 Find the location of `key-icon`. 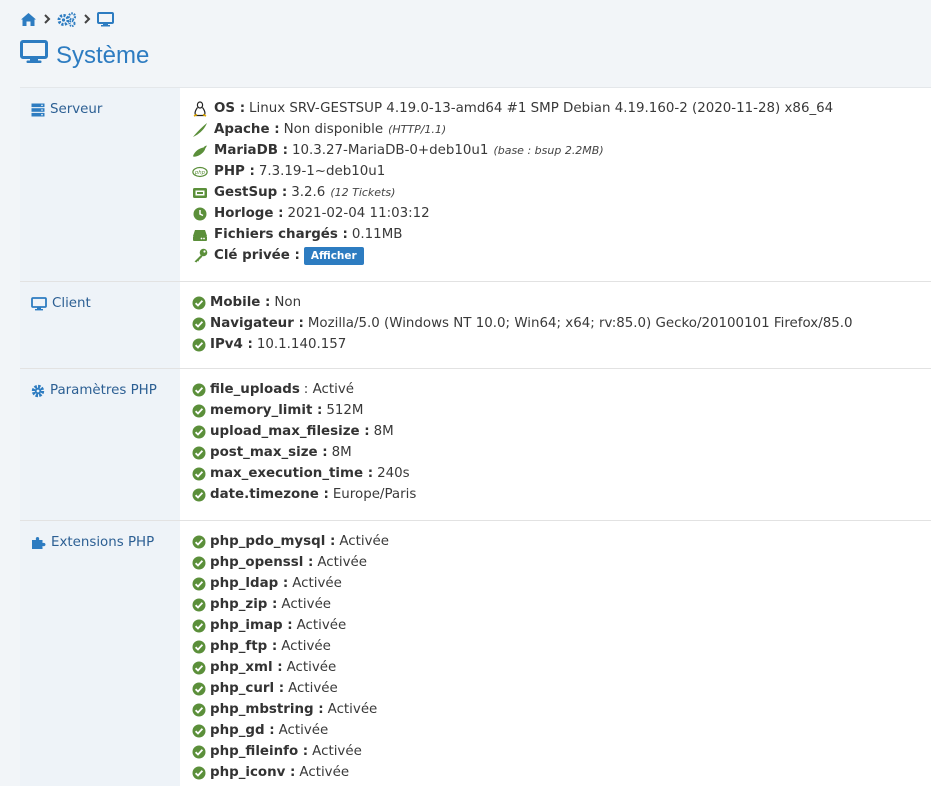

key-icon is located at coordinates (200, 256).